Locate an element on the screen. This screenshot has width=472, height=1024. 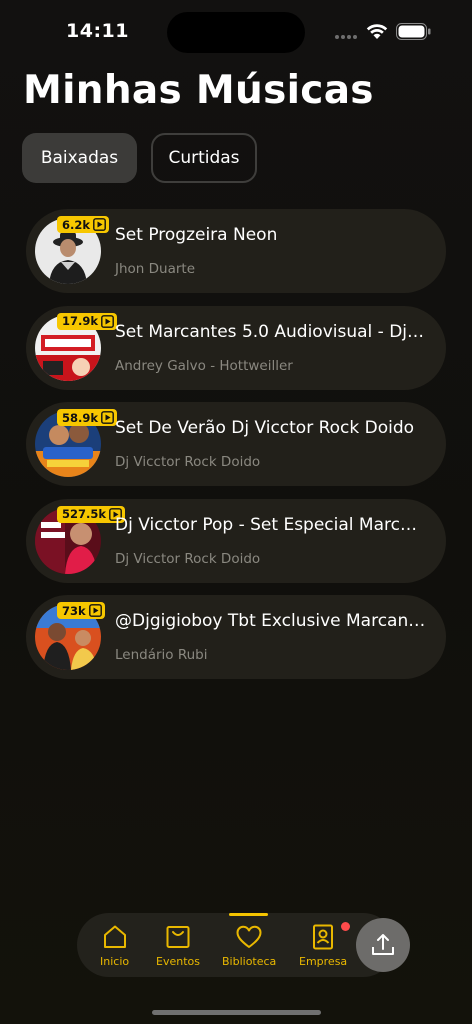
tab-eventos: Eventos is located at coordinates (178, 945).